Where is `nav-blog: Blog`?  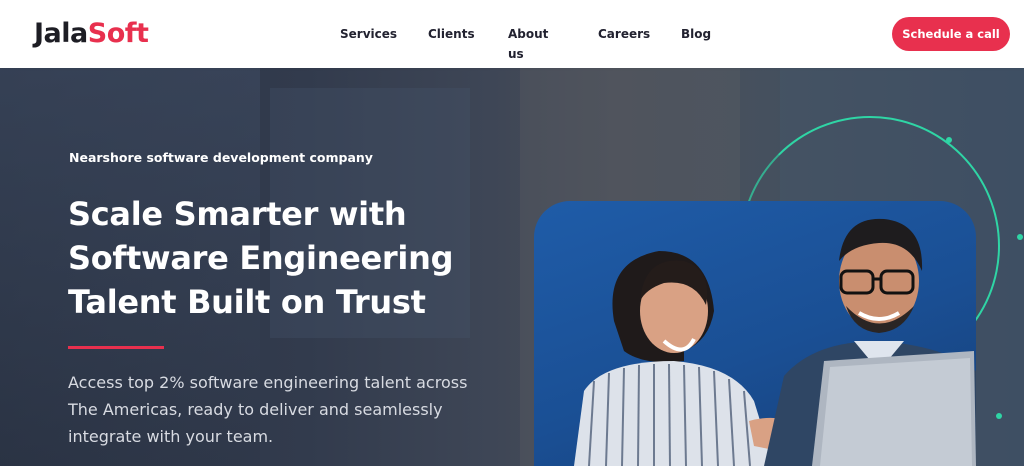 nav-blog: Blog is located at coordinates (696, 34).